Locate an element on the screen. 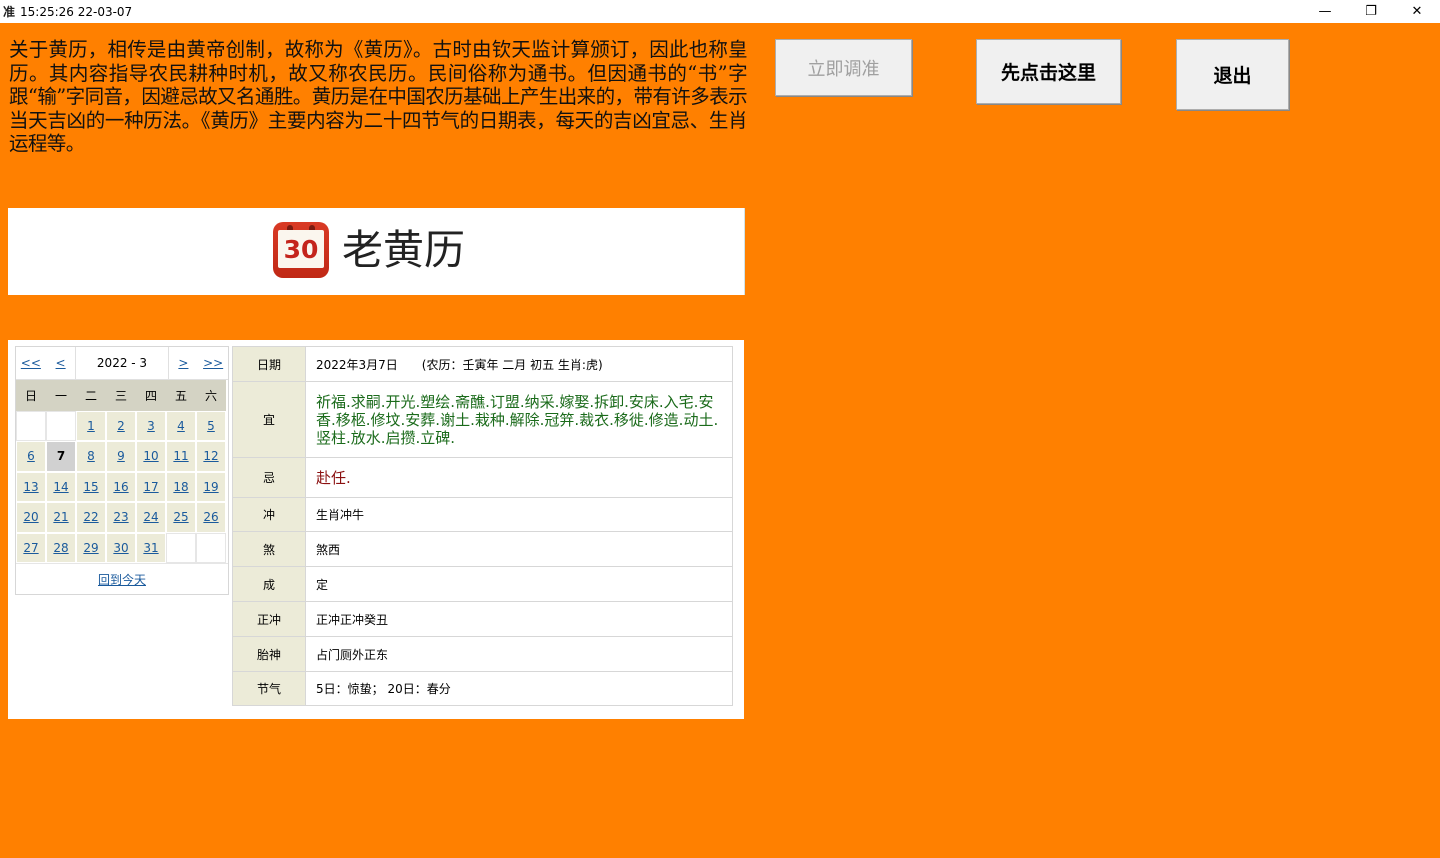 The image size is (1440, 858). calendar-day: 4 is located at coordinates (181, 425).